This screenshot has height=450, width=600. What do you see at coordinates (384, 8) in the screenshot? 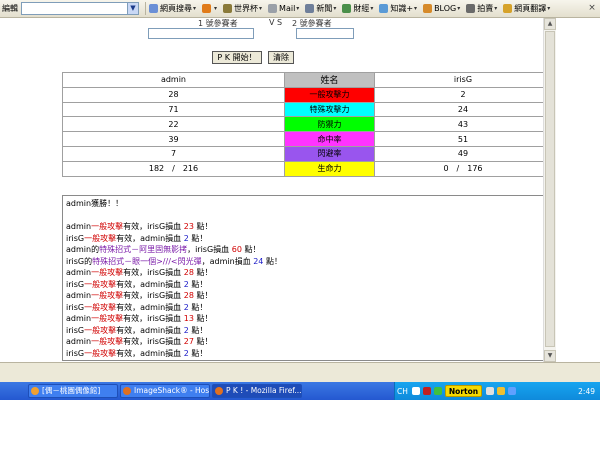
I see `knowledge-icon` at bounding box center [384, 8].